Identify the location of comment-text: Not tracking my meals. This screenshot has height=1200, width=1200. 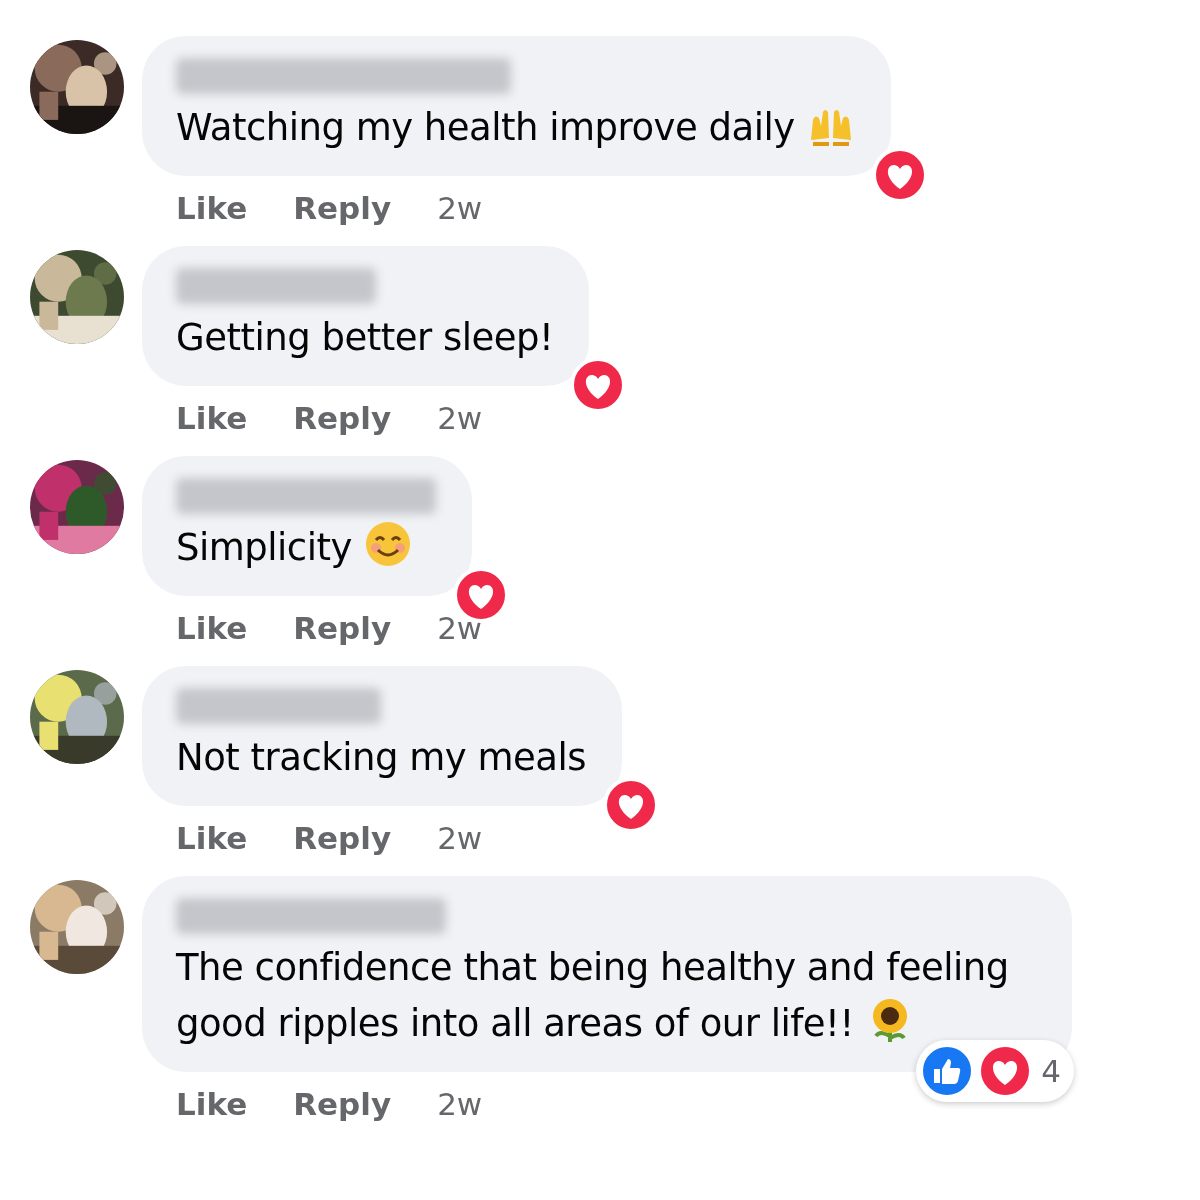
(381, 758).